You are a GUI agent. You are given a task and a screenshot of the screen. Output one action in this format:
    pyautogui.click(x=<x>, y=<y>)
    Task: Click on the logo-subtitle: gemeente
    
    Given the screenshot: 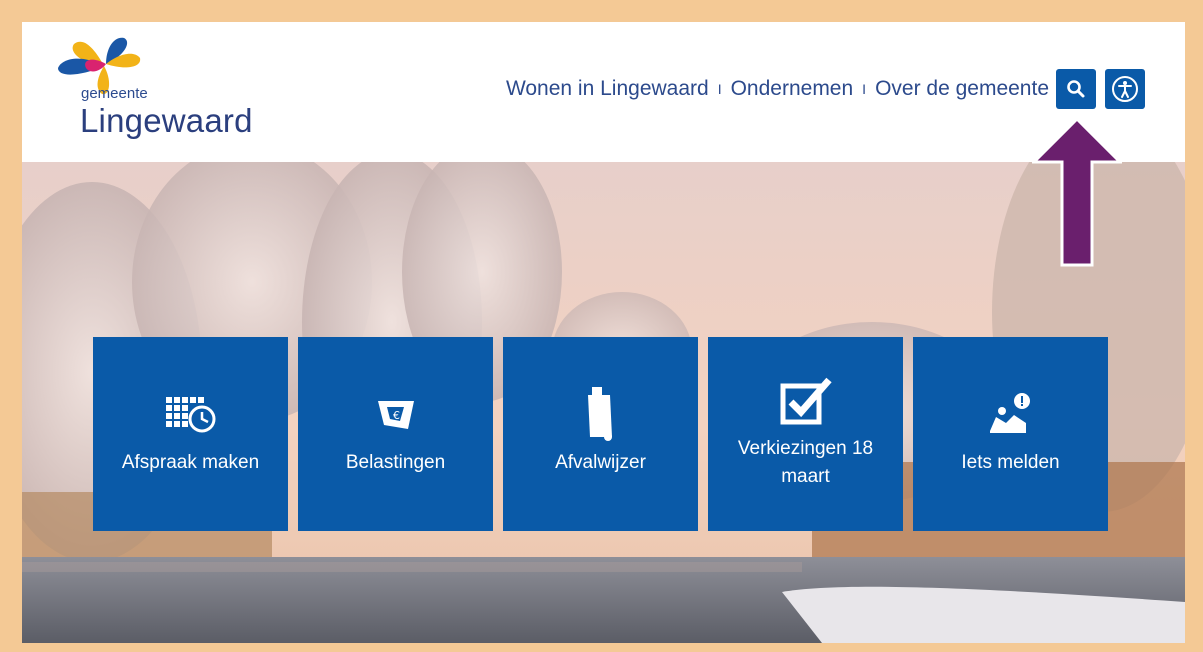 What is the action you would take?
    pyautogui.click(x=114, y=93)
    